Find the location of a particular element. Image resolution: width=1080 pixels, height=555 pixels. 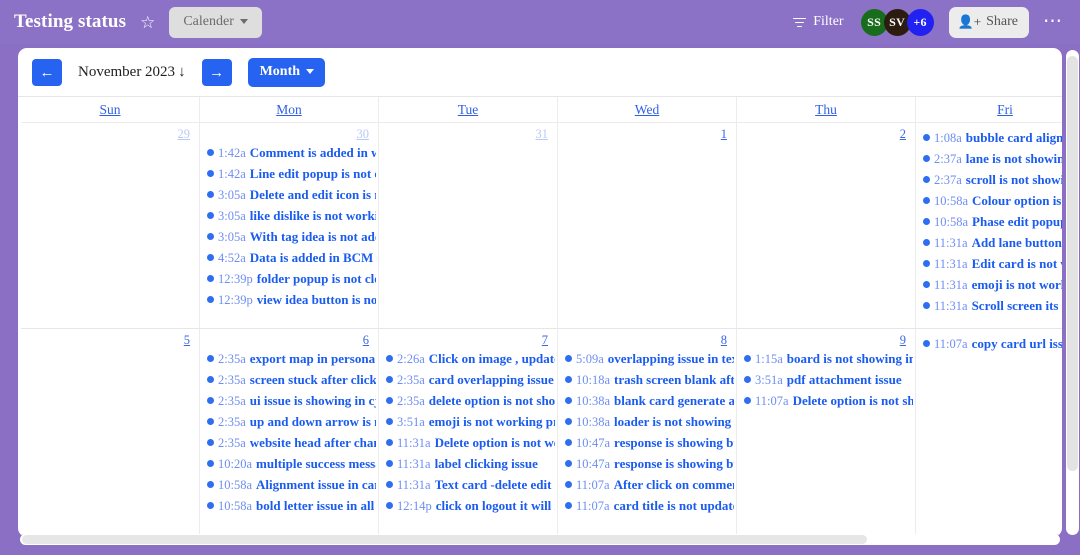

calendar-event: 3:05alike dislike is not working is located at coordinates (289, 218).